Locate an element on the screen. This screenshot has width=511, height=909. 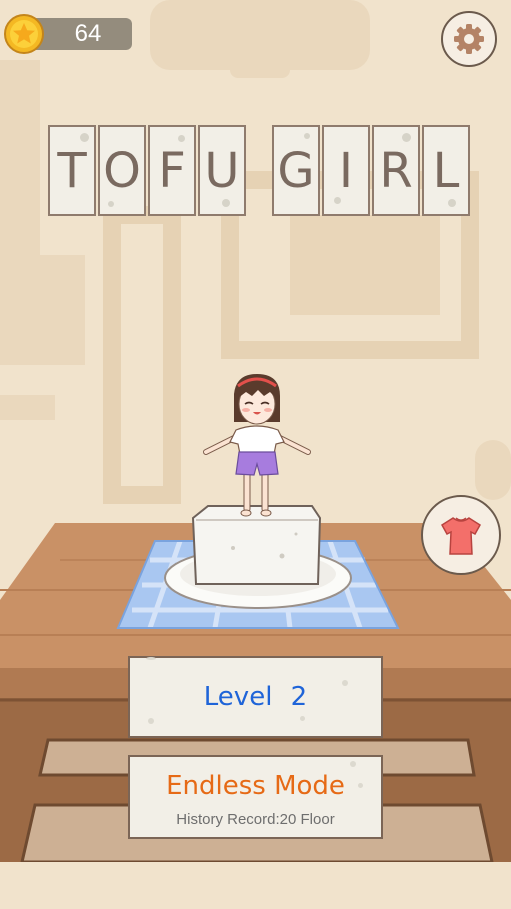
title-letter: L is located at coordinates (446, 170).